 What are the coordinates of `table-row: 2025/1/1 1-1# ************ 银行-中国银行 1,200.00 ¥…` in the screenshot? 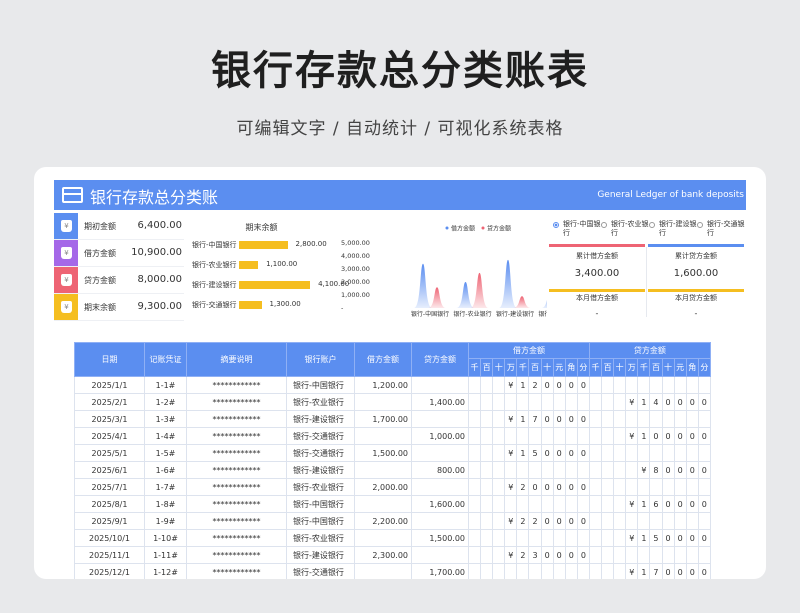 It's located at (392, 385).